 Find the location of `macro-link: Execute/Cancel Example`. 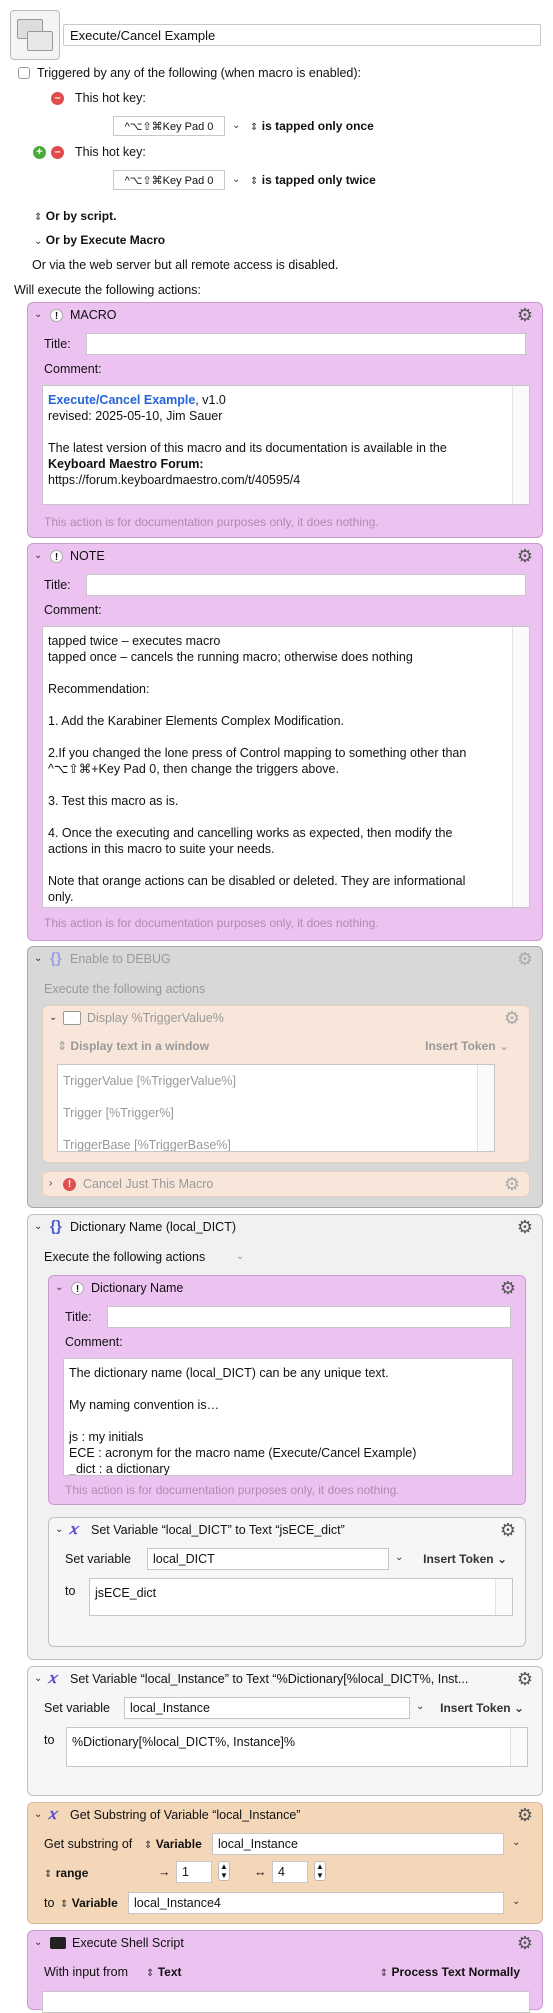

macro-link: Execute/Cancel Example is located at coordinates (121, 400).